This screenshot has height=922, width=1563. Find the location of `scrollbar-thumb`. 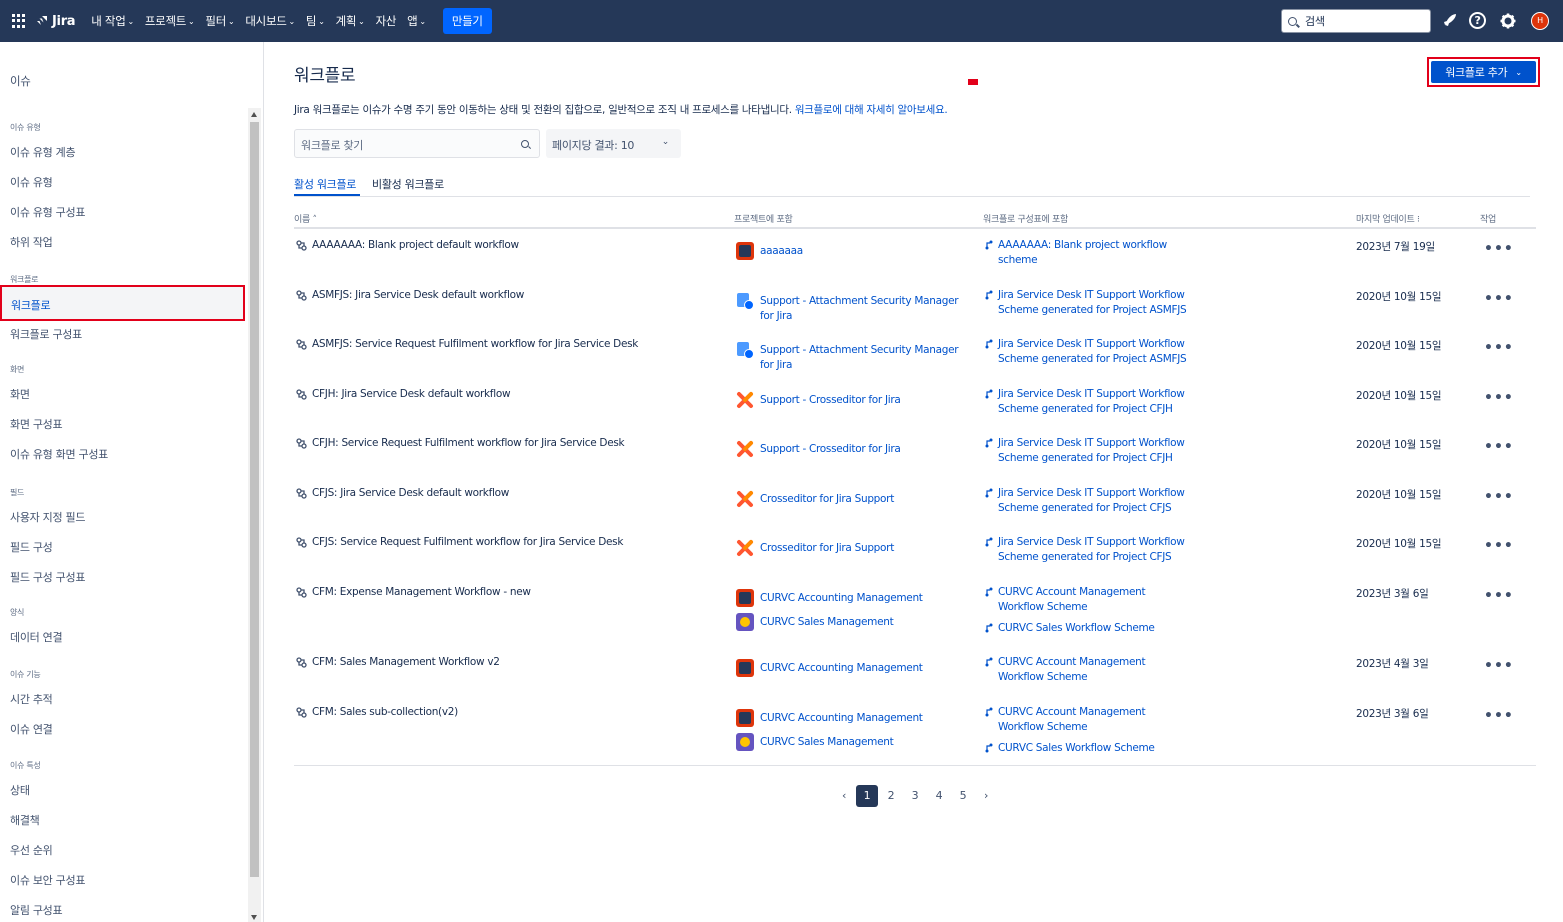

scrollbar-thumb is located at coordinates (254, 499).